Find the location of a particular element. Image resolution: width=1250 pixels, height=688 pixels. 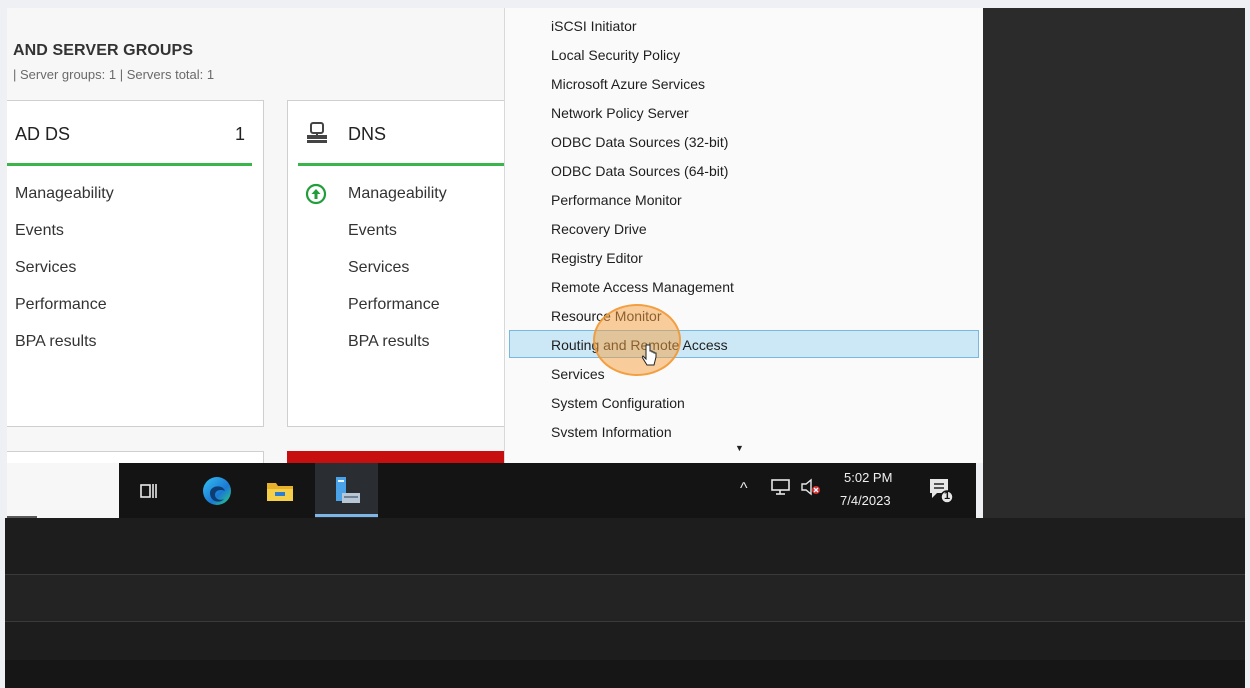

video-control-band is located at coordinates (625, 598).